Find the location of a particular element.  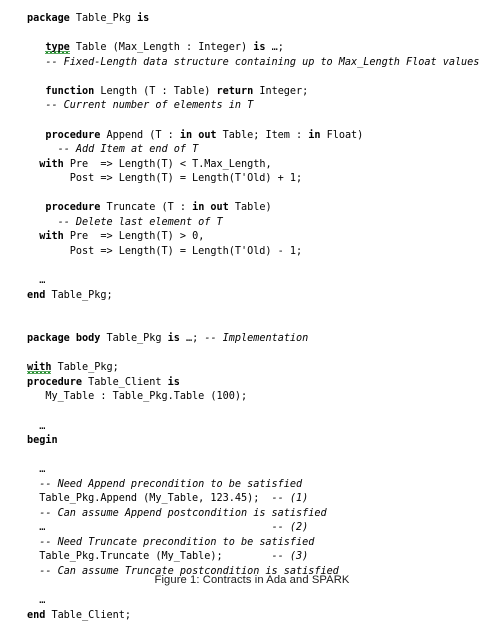

code-line: with Table_Pkg; is located at coordinates (73, 368).